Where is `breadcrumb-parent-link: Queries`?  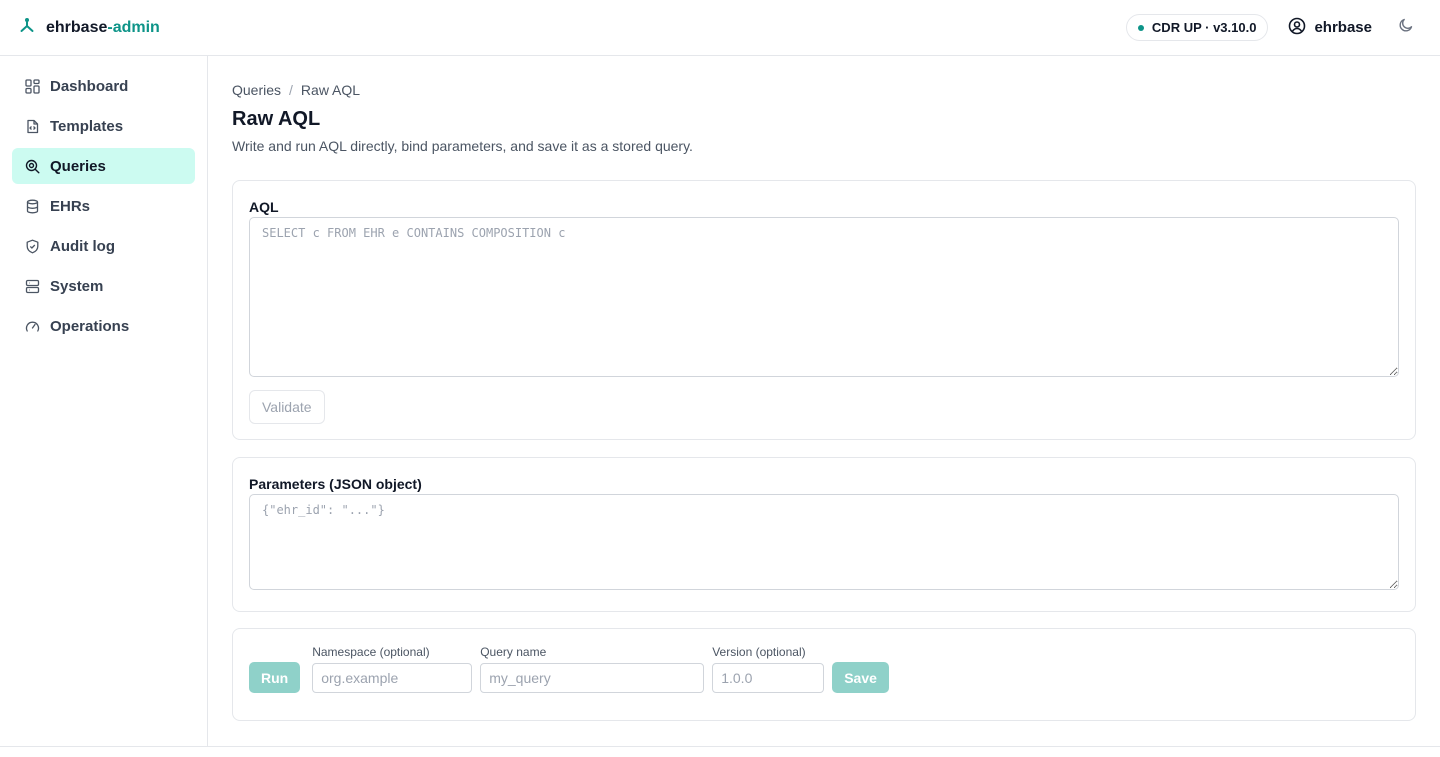 breadcrumb-parent-link: Queries is located at coordinates (256, 90).